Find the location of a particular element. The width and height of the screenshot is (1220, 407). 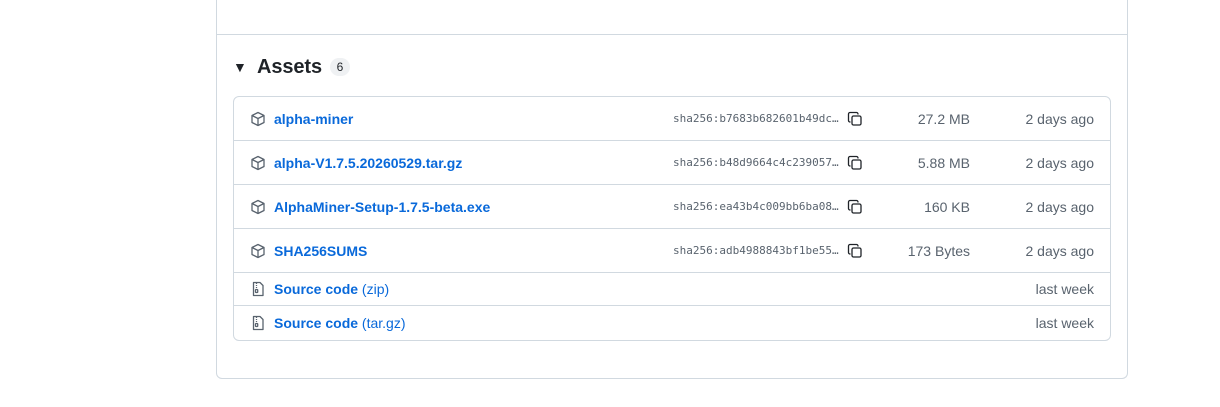

assets-title: Assets is located at coordinates (289, 66).